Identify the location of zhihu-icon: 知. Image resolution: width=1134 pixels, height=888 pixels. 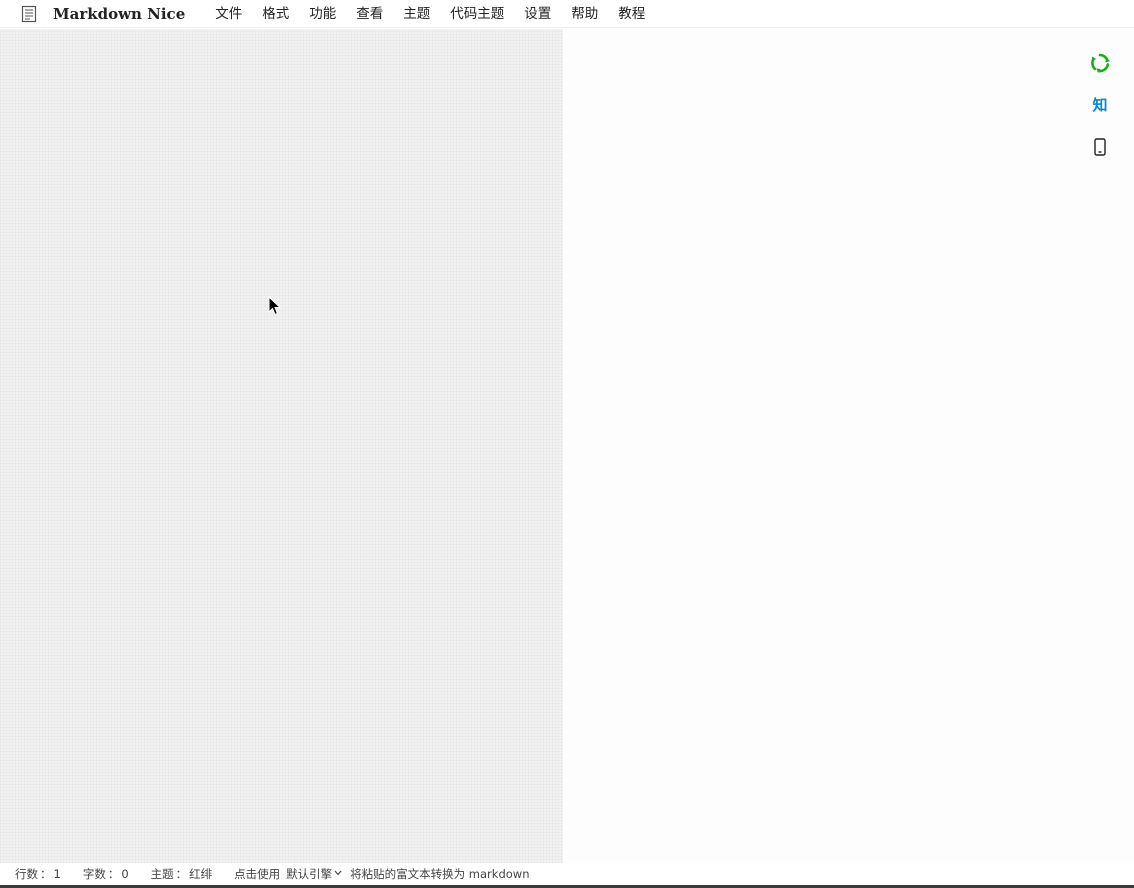
(1100, 105).